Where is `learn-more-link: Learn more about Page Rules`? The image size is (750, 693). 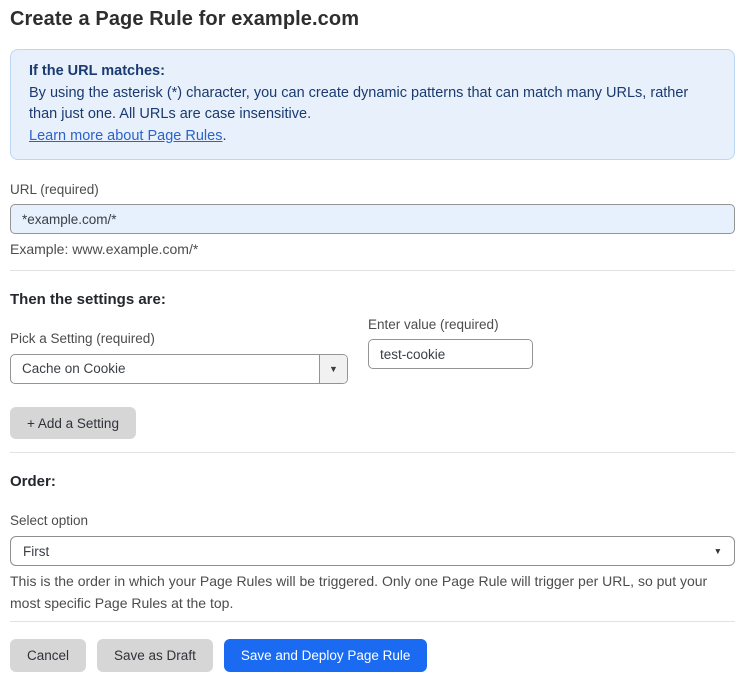
learn-more-link: Learn more about Page Rules is located at coordinates (125, 136).